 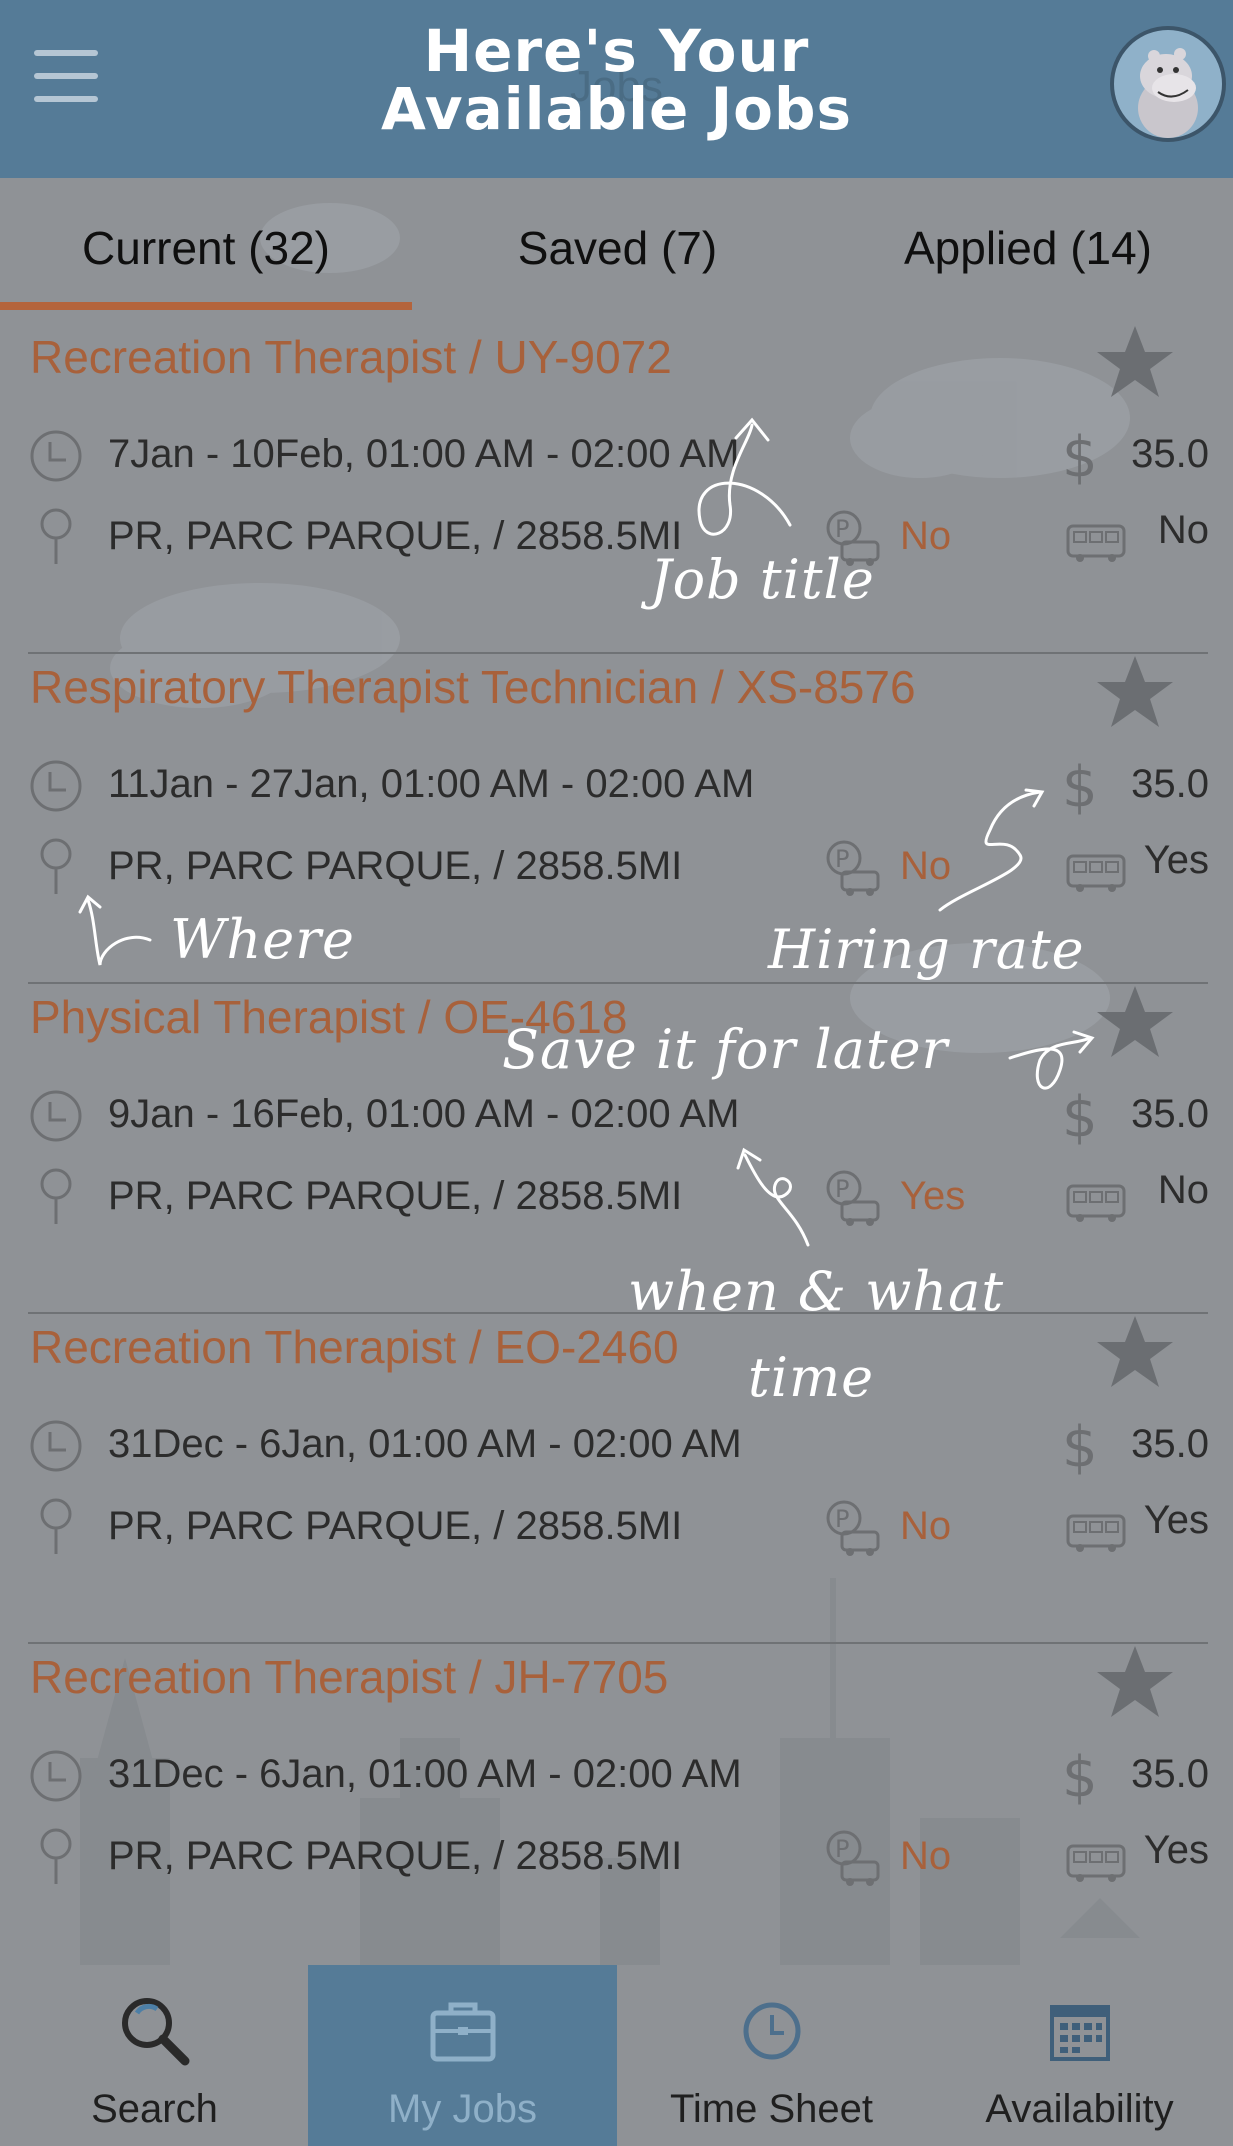 I want to click on parking-value: Yes, so click(x=933, y=1196).